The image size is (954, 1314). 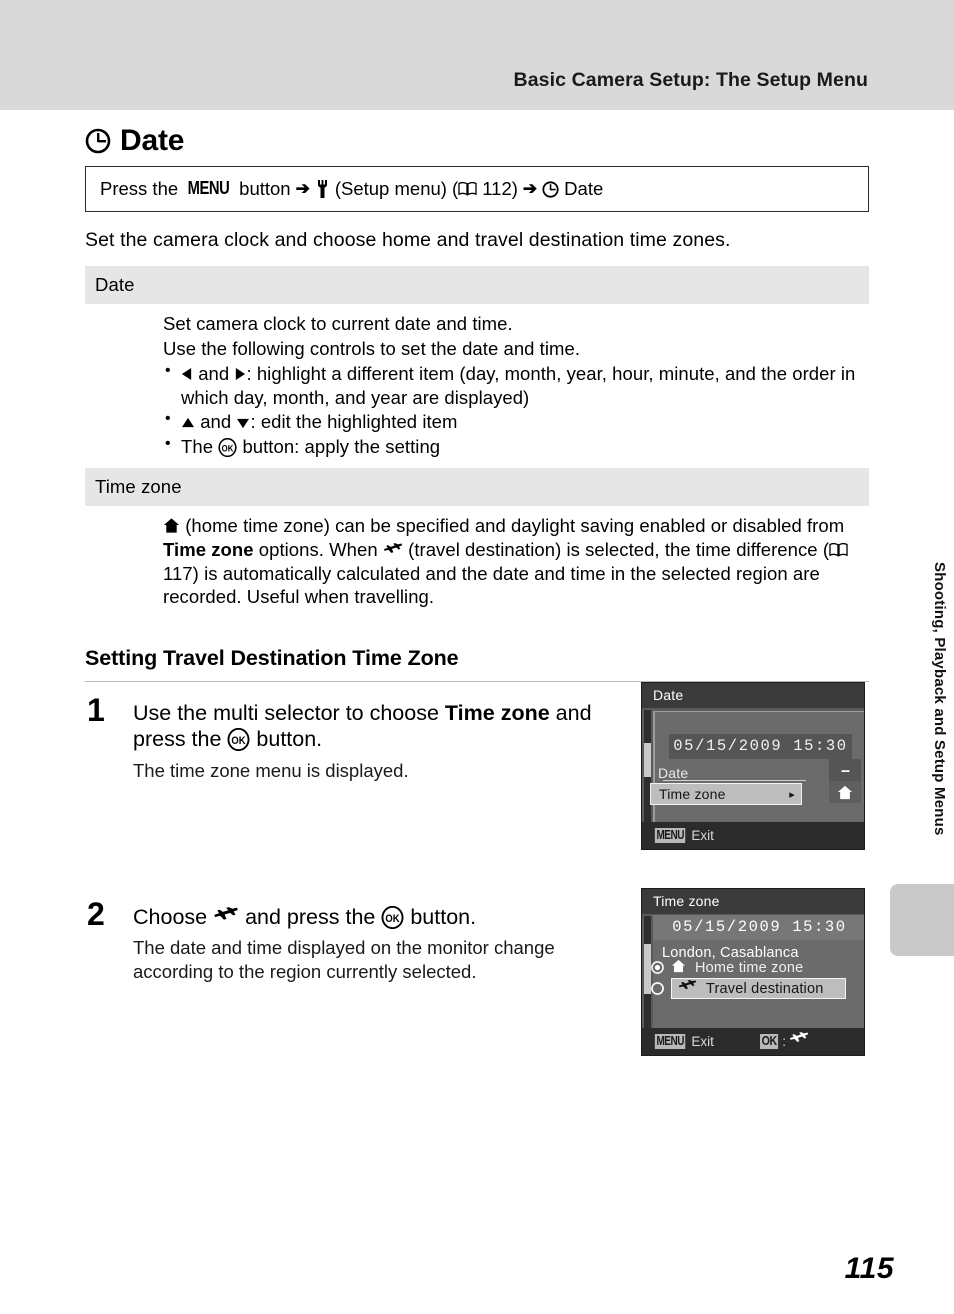 I want to click on screen2-row-travel-label: Travel destination, so click(x=765, y=988).